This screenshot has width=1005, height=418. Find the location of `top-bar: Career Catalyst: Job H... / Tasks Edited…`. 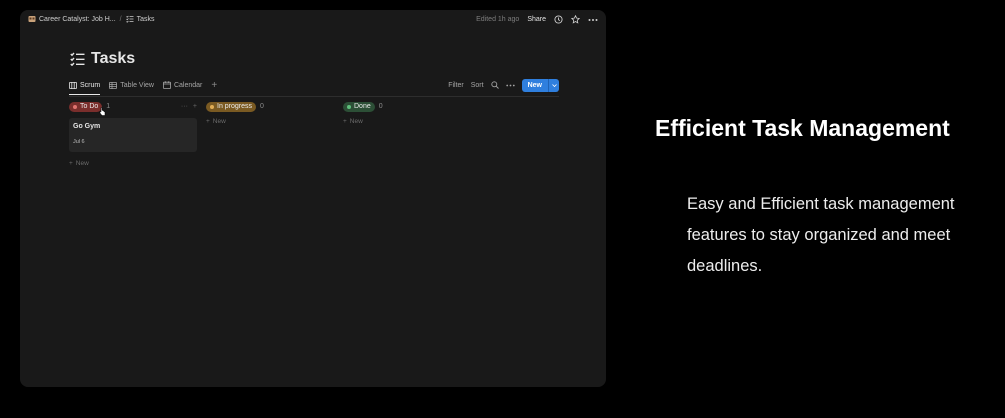

top-bar: Career Catalyst: Job H... / Tasks Edited… is located at coordinates (313, 20).